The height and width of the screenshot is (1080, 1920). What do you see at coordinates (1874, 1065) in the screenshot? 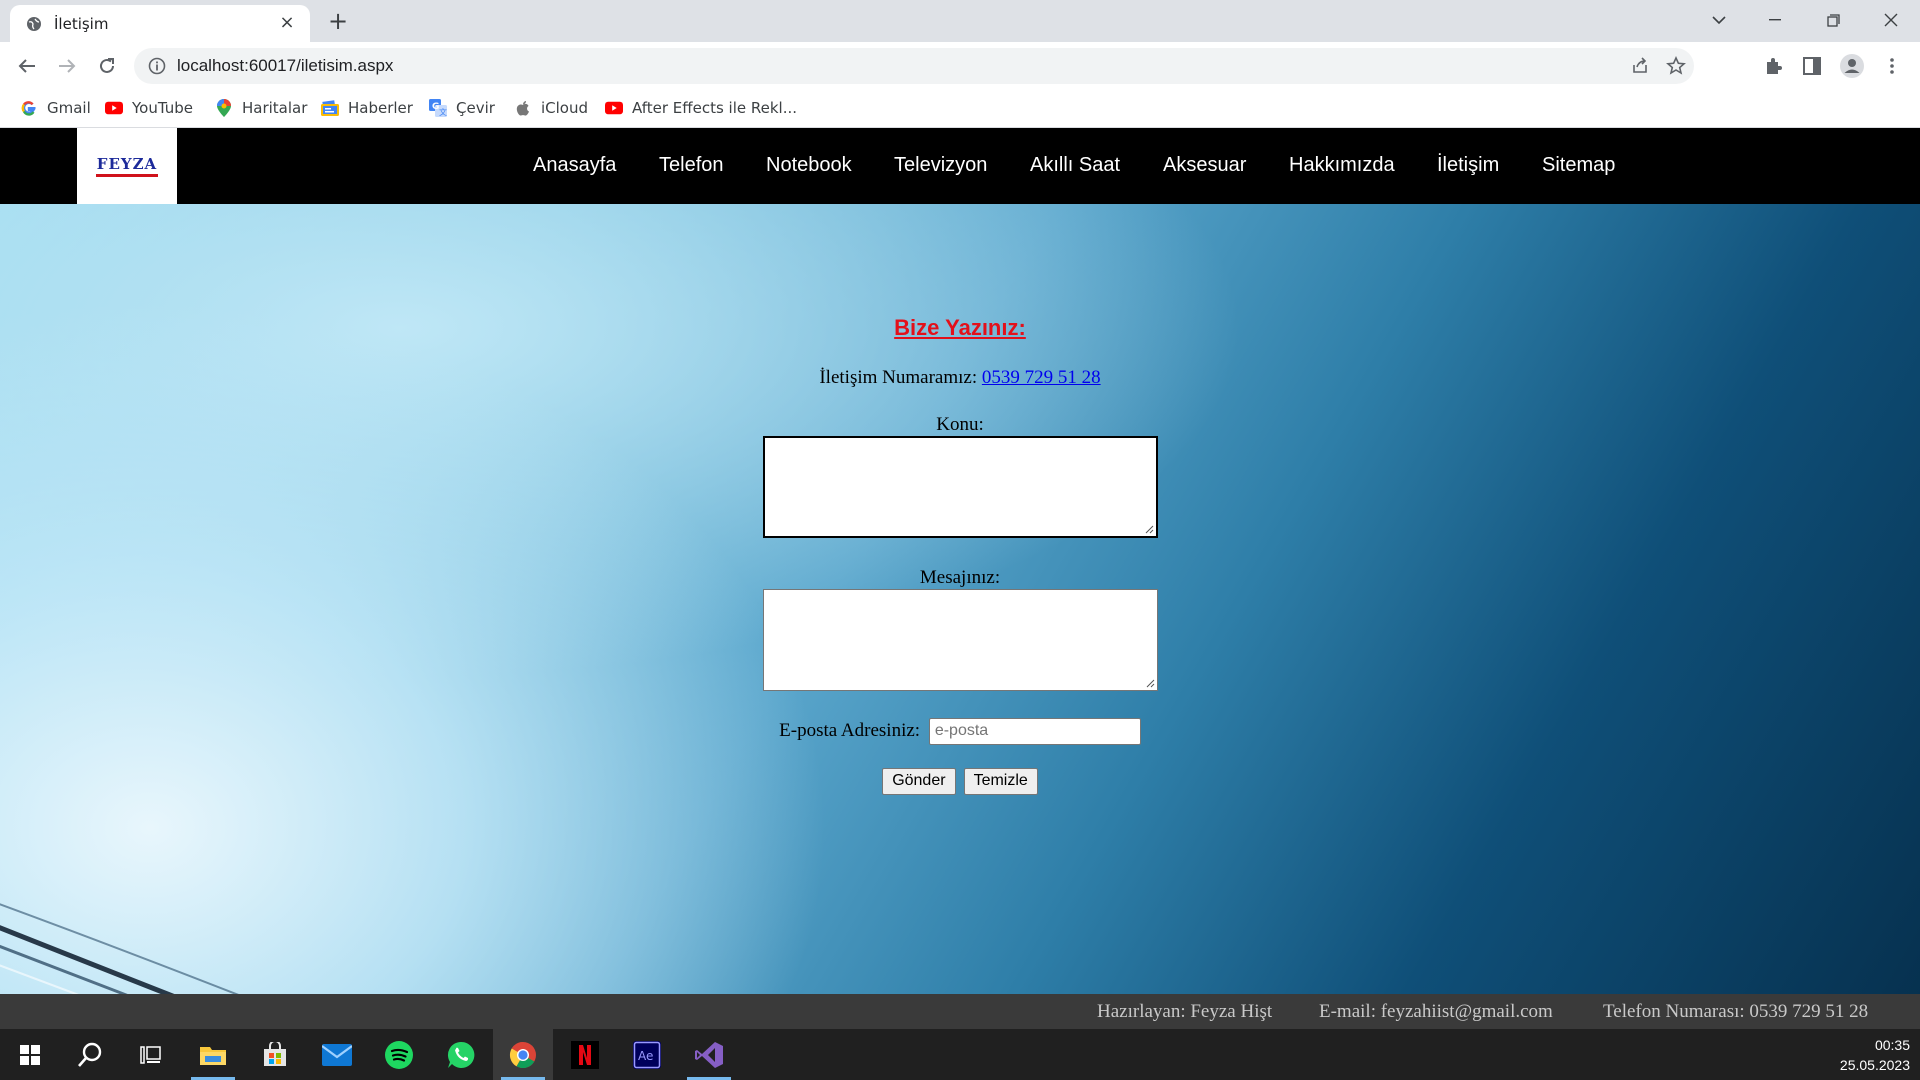
I see `clock-date: 25.05.2023` at bounding box center [1874, 1065].